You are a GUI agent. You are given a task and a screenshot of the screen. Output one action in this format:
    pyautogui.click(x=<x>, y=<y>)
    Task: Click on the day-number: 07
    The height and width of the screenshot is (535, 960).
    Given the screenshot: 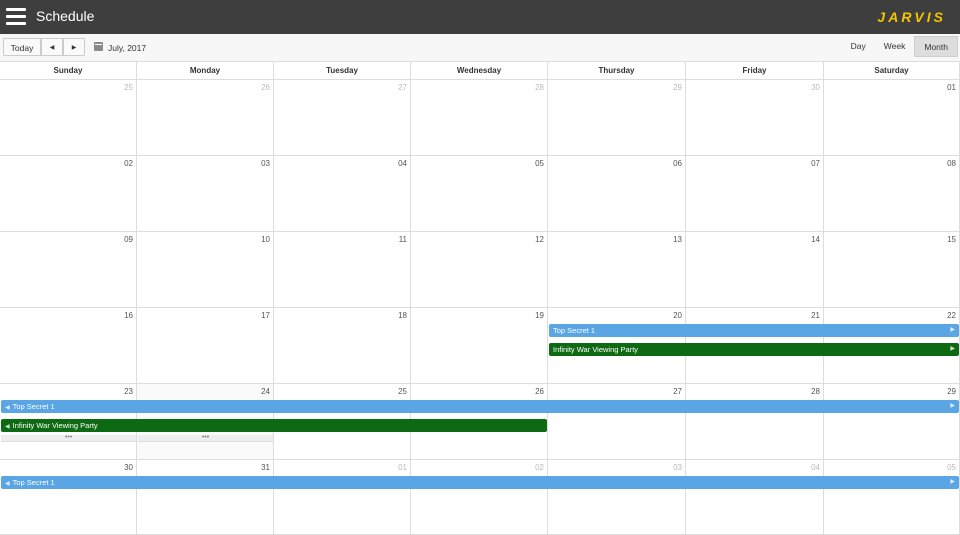 What is the action you would take?
    pyautogui.click(x=815, y=163)
    